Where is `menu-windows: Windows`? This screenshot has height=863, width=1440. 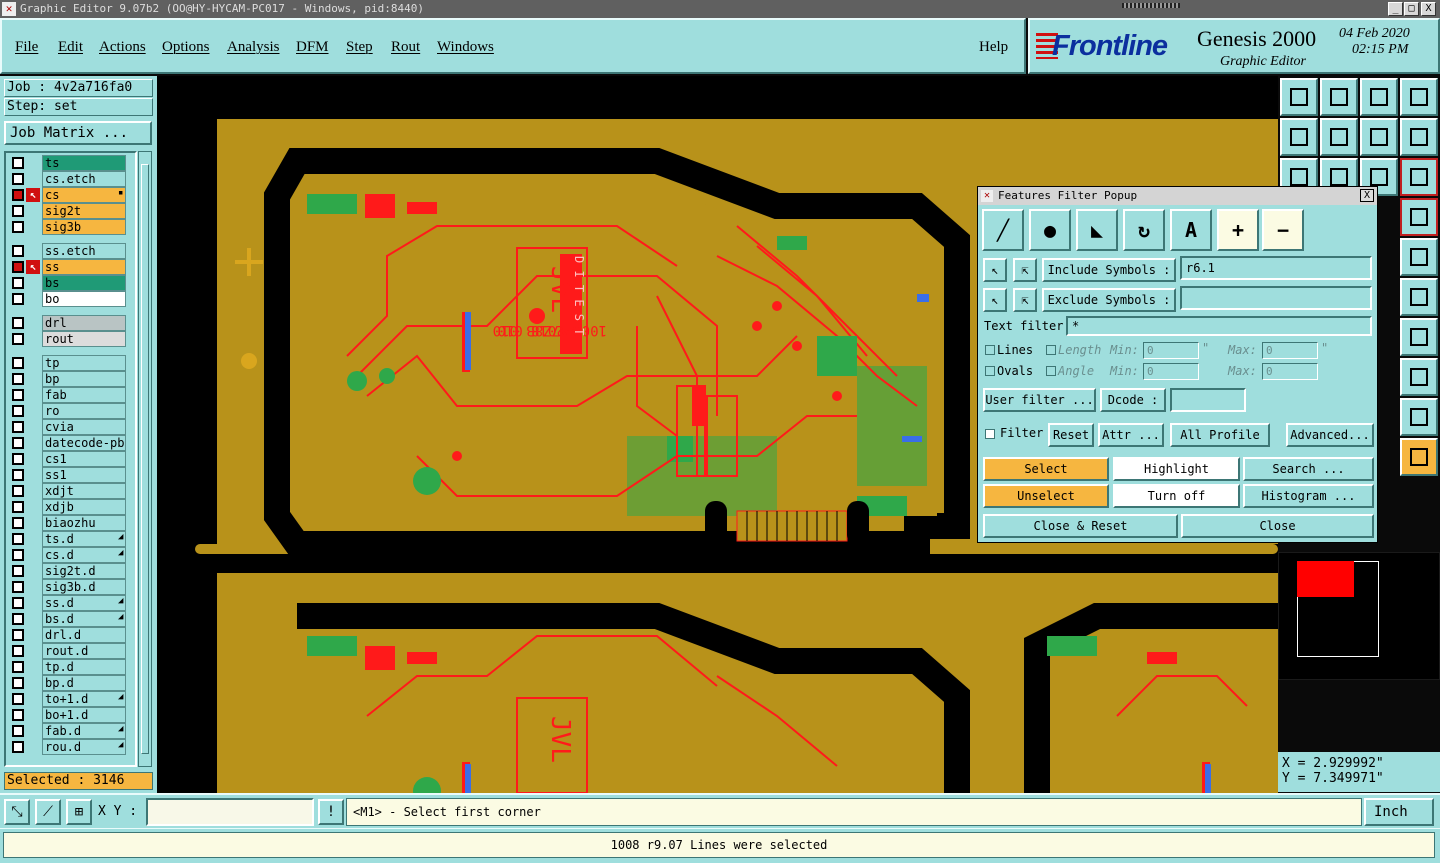
menu-windows: Windows is located at coordinates (465, 47).